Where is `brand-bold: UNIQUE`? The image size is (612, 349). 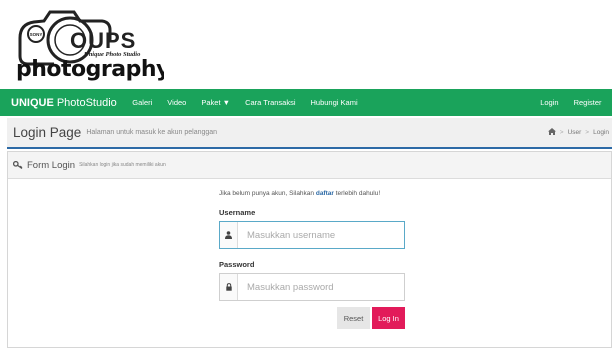 brand-bold: UNIQUE is located at coordinates (32, 102).